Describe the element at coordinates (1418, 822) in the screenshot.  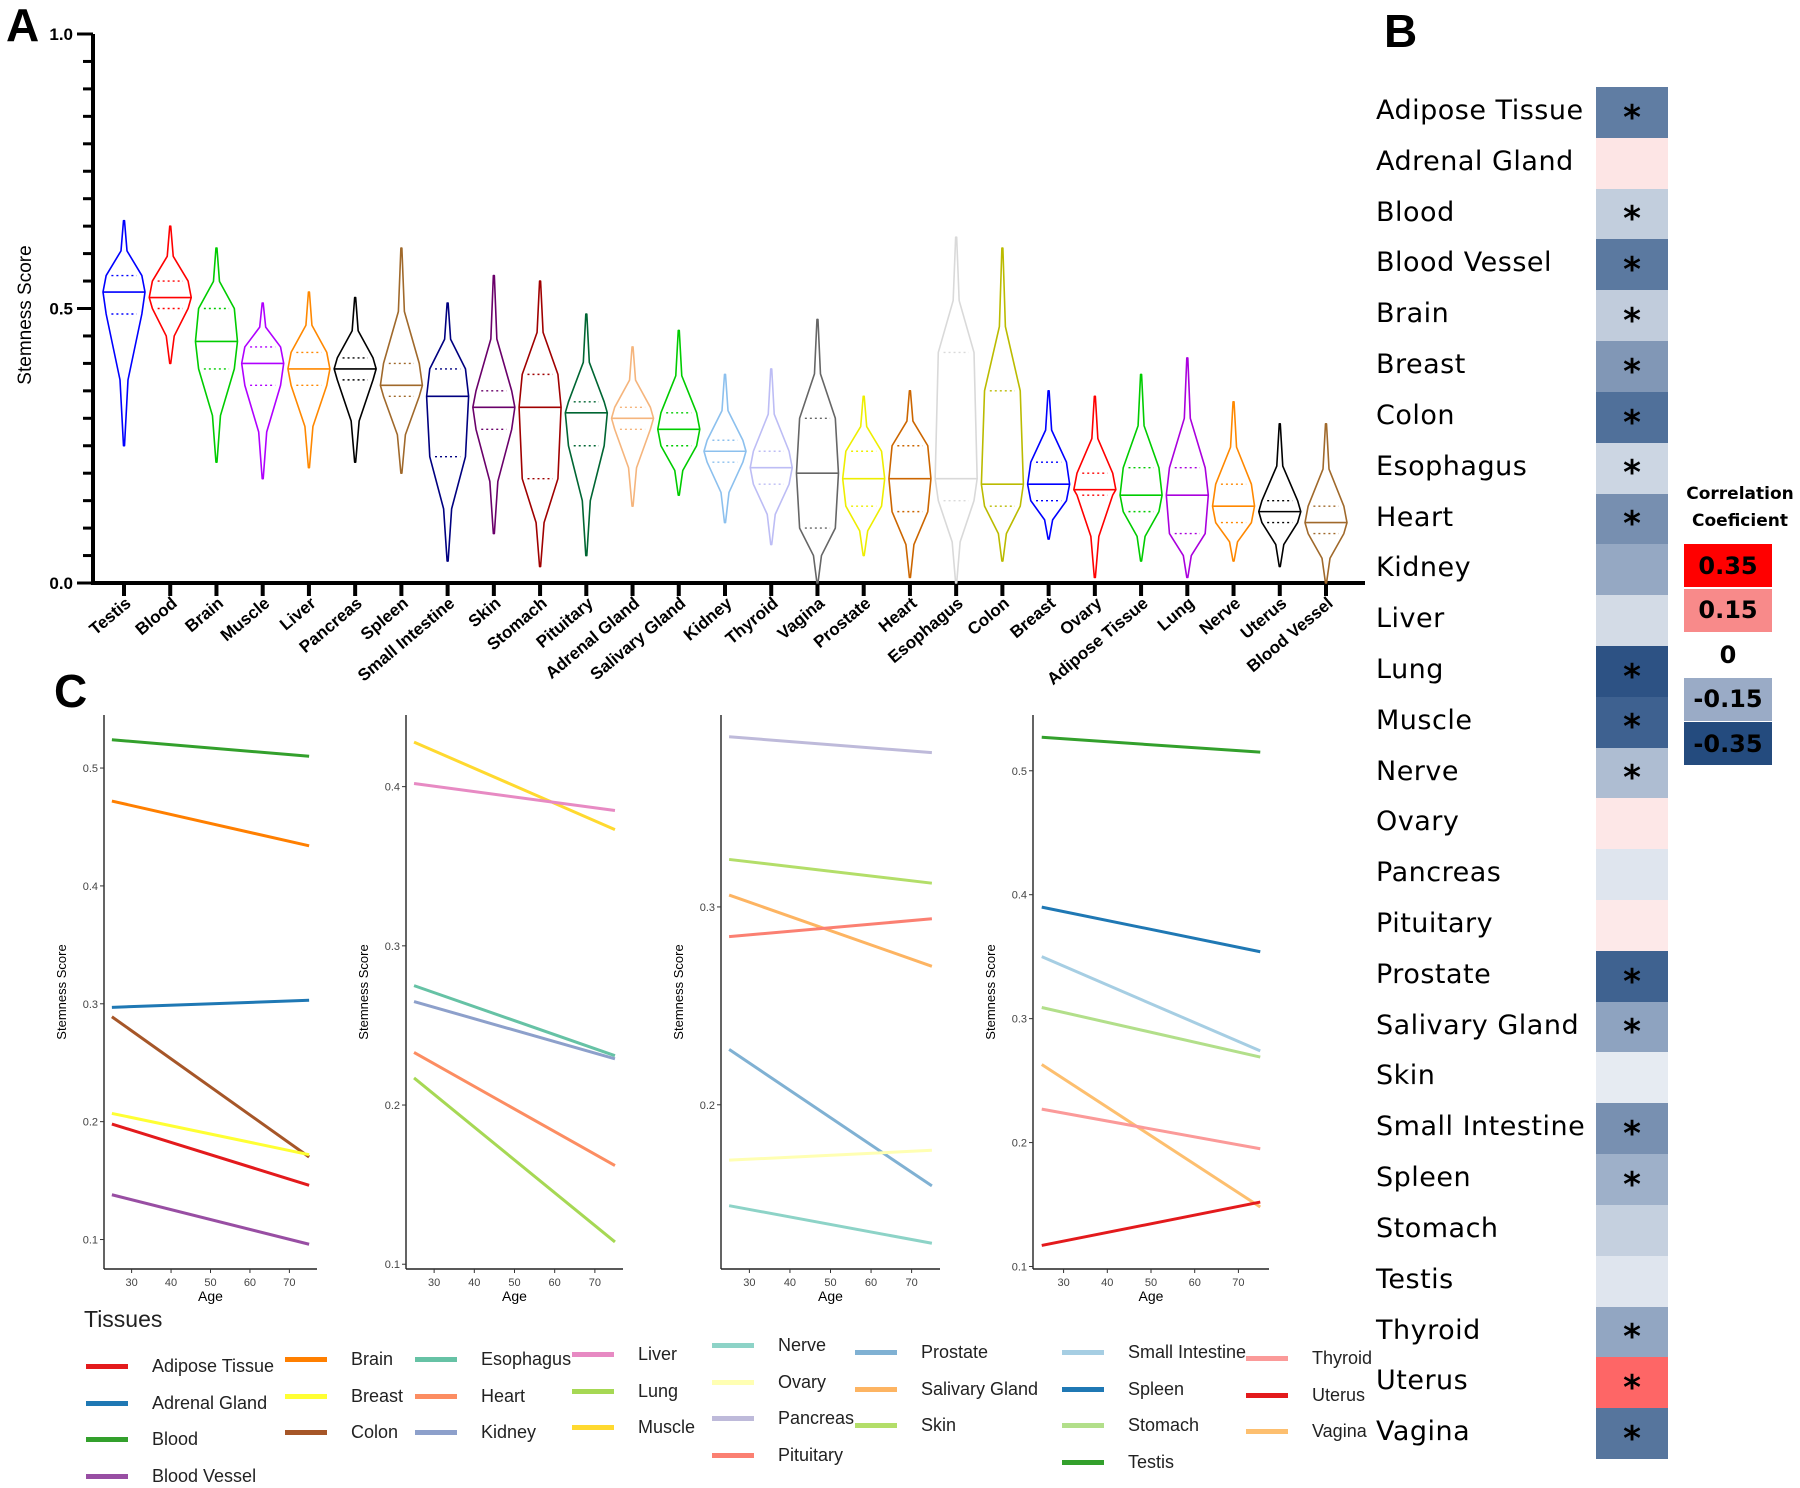
I see `heatmap-row-label: Ovary` at that location.